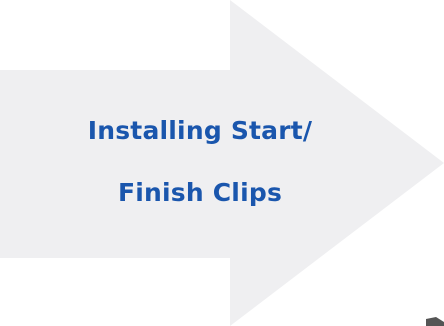 Image resolution: width=444 pixels, height=326 pixels. Describe the element at coordinates (200, 192) in the screenshot. I see `arrow-label-line-2: Finish Clips` at that location.